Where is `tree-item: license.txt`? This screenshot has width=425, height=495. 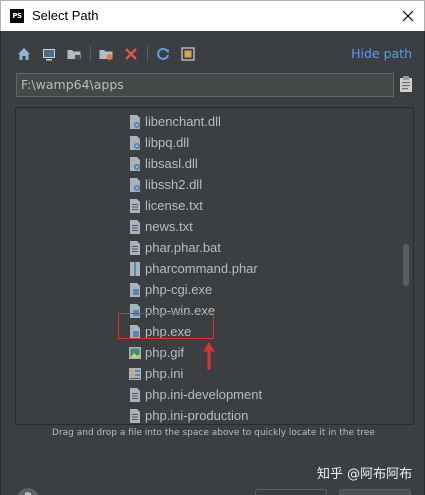 tree-item: license.txt is located at coordinates (165, 205).